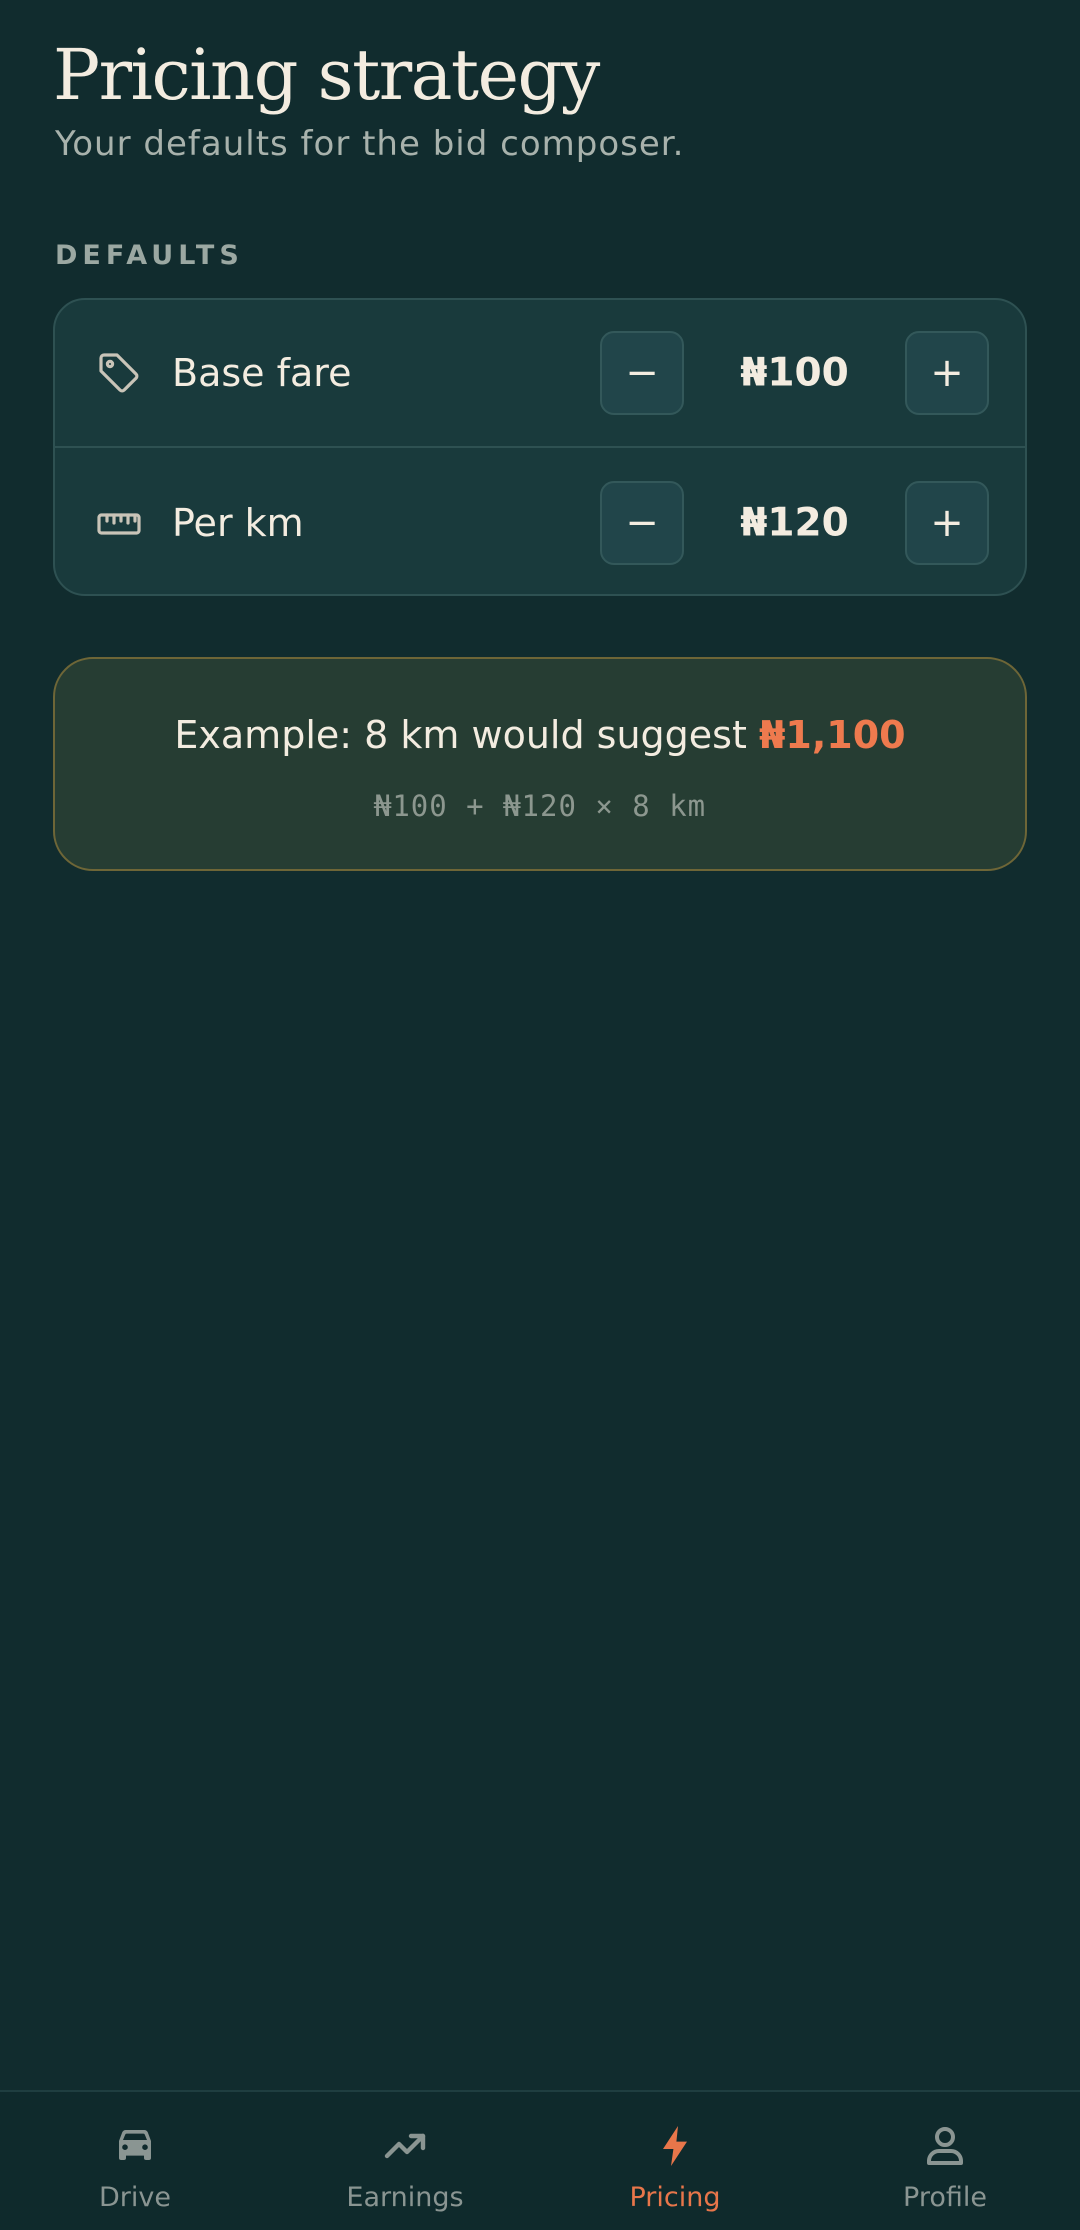 This screenshot has width=1080, height=2230. I want to click on per-km-increase-button: +, so click(947, 523).